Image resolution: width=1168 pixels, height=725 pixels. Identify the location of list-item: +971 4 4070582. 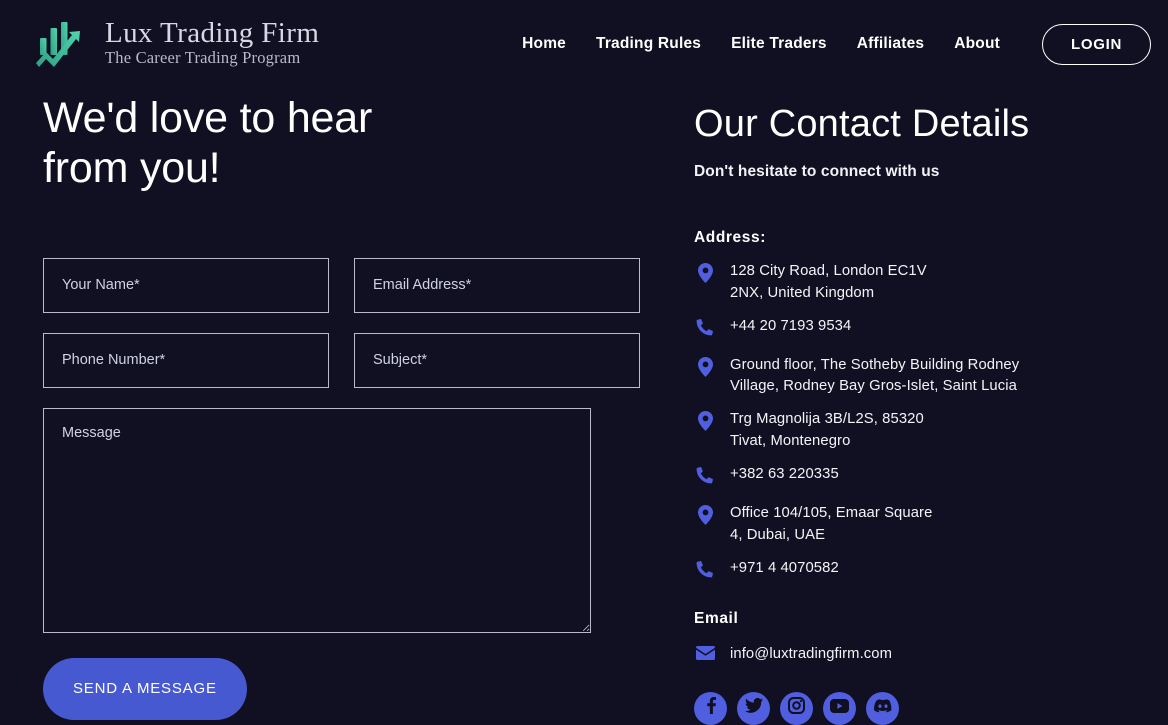
(921, 572).